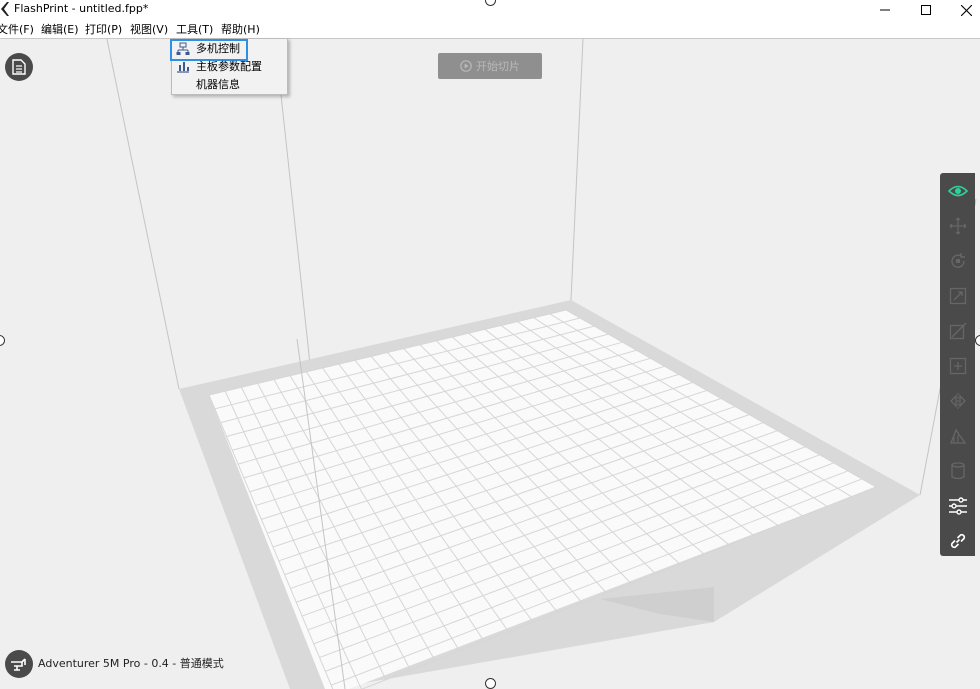 This screenshot has height=689, width=980. I want to click on add-icon, so click(957, 365).